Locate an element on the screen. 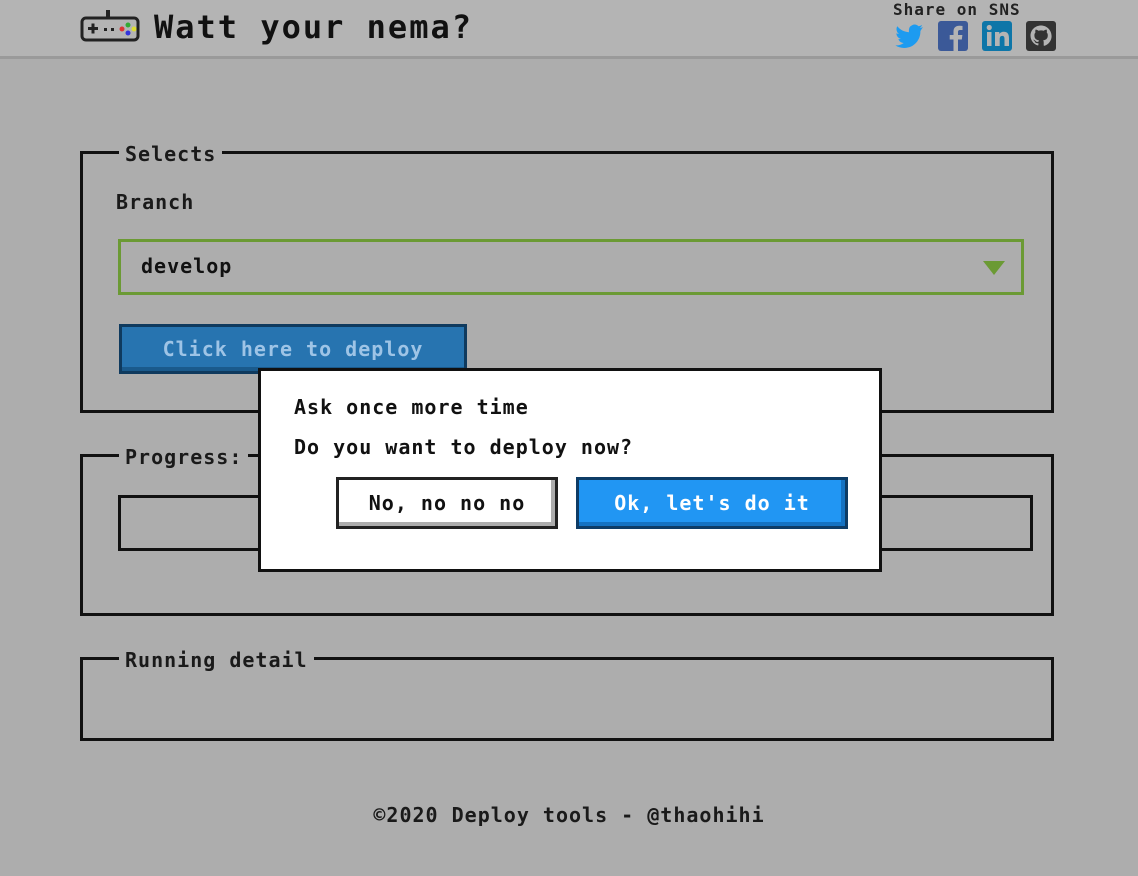  deploy-button: Click here to deploy is located at coordinates (293, 349).